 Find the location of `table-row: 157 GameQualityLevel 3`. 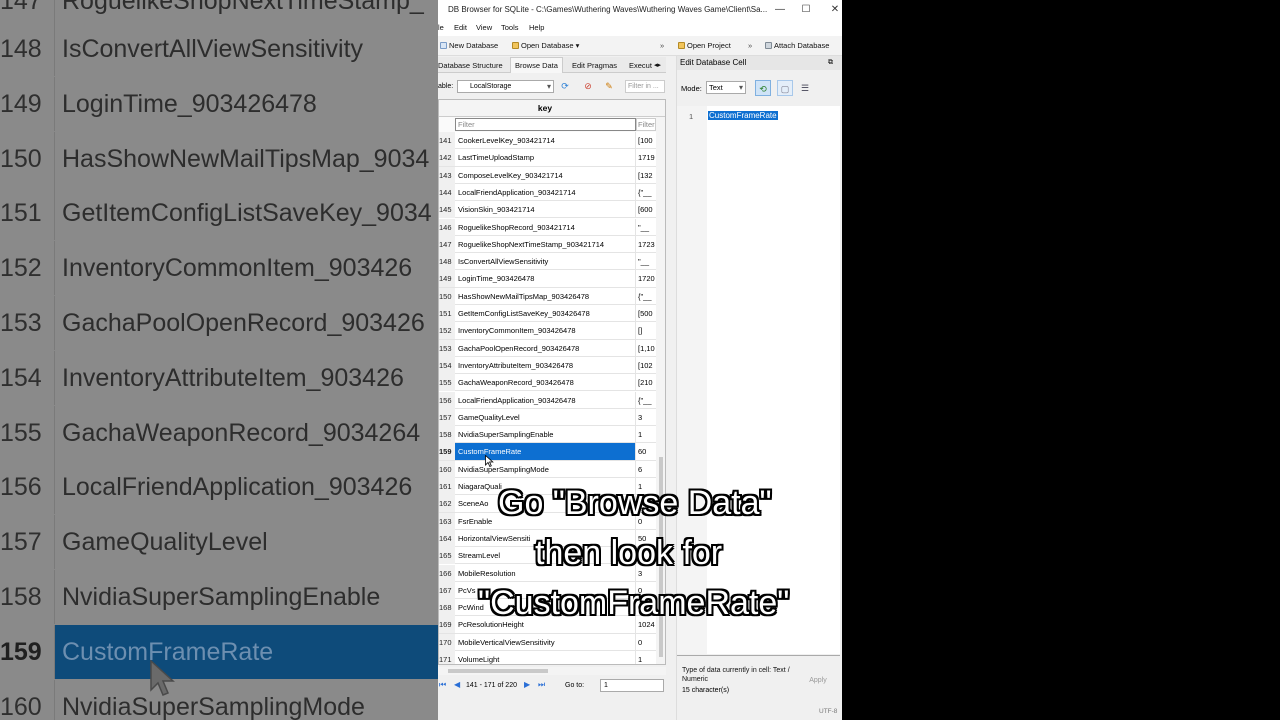

table-row: 157 GameQualityLevel 3 is located at coordinates (552, 417).